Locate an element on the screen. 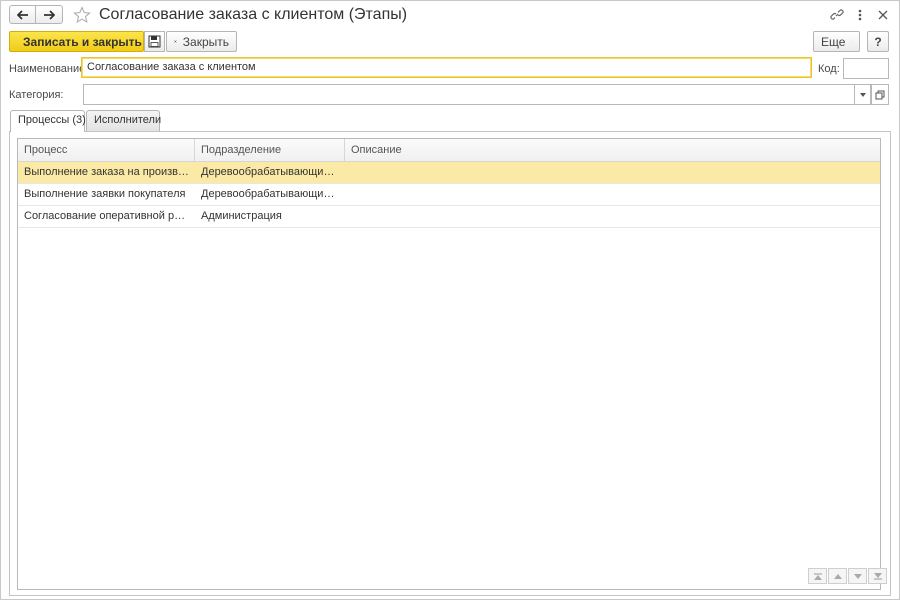 The image size is (900, 600). first-page-icon is located at coordinates (817, 576).